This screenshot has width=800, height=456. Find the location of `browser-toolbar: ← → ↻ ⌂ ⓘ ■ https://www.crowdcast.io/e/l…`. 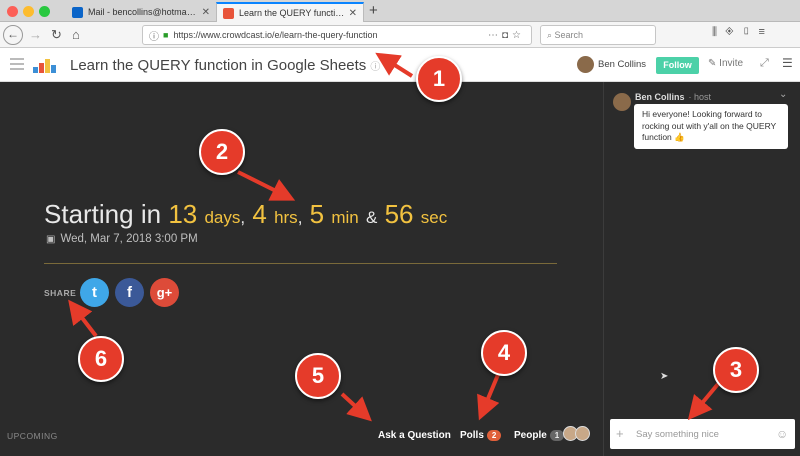

browser-toolbar: ← → ↻ ⌂ ⓘ ■ https://www.crowdcast.io/e/l… is located at coordinates (400, 35).